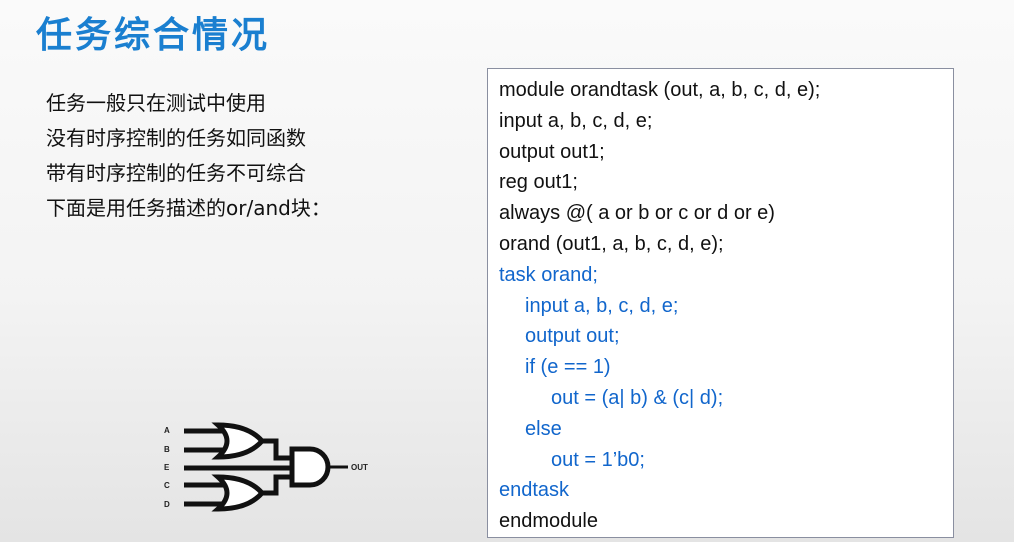  Describe the element at coordinates (176, 138) in the screenshot. I see `bullet-item: 没有时序控制的任务如同函数` at that location.